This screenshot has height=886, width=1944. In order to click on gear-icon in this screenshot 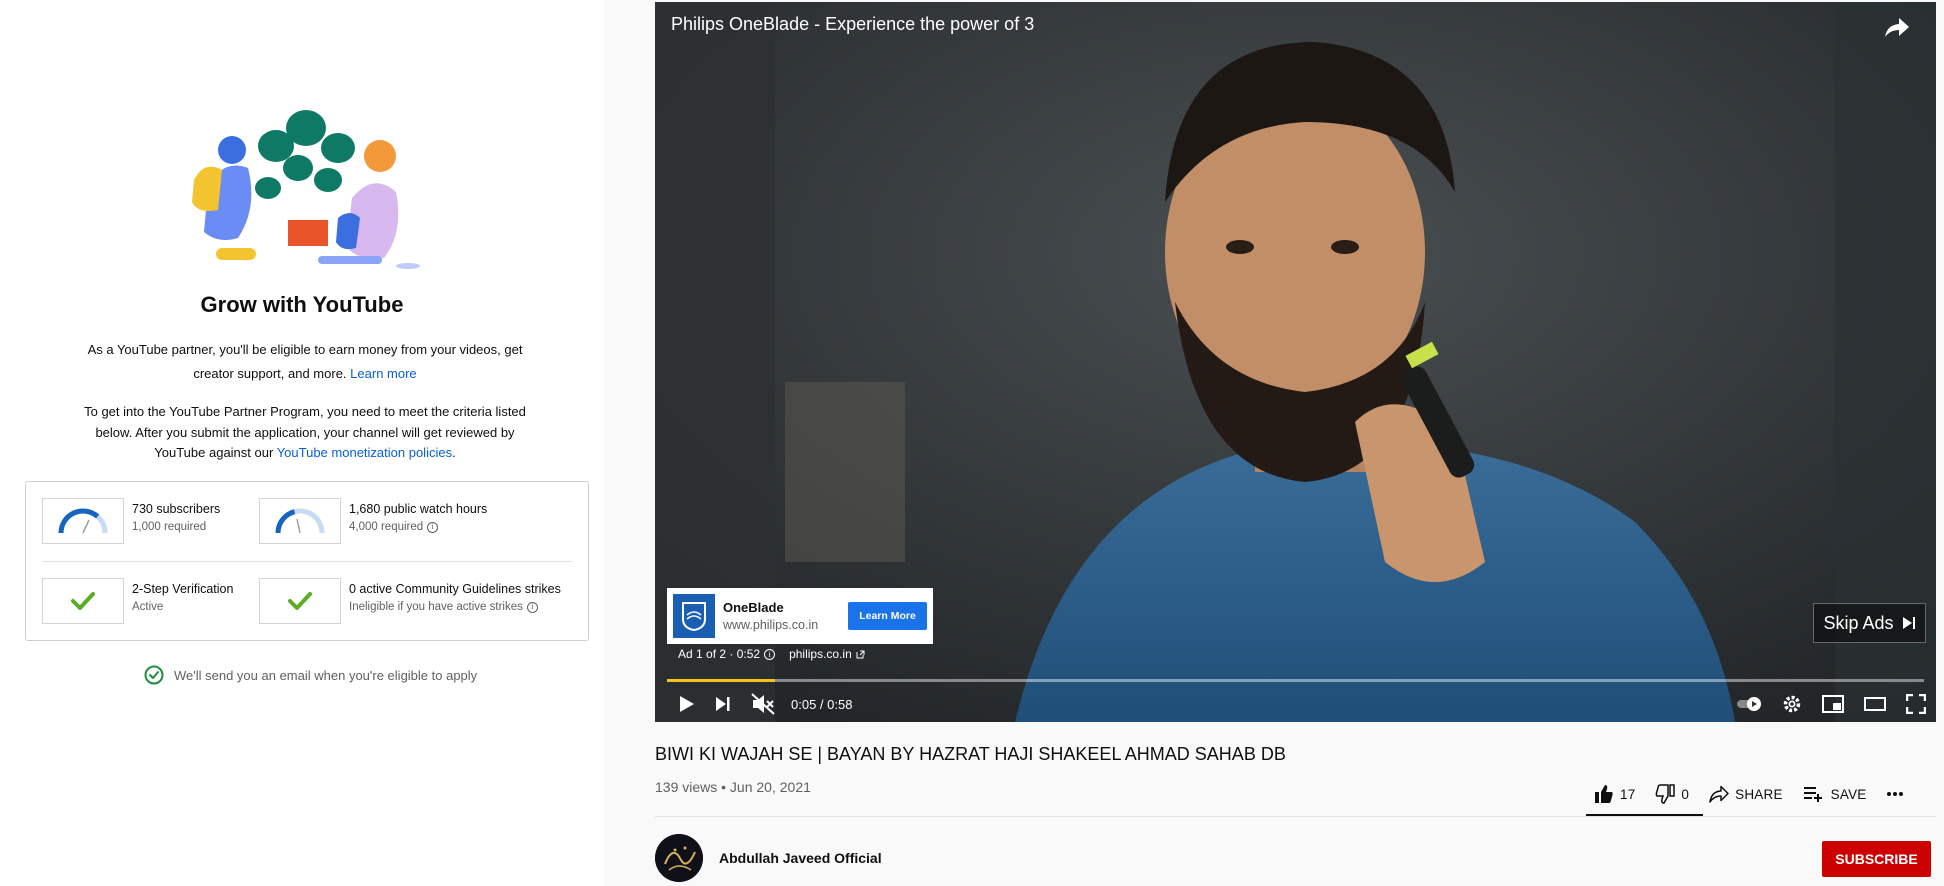, I will do `click(1792, 704)`.